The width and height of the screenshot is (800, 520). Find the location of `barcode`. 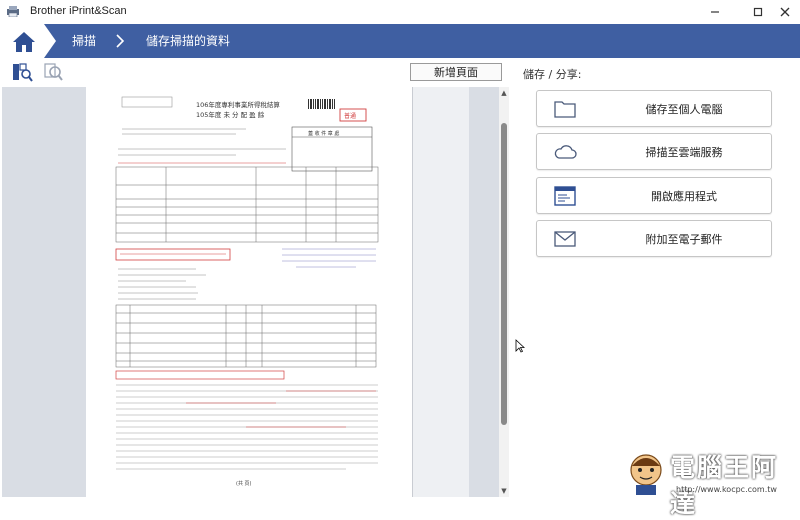

barcode is located at coordinates (321, 104).